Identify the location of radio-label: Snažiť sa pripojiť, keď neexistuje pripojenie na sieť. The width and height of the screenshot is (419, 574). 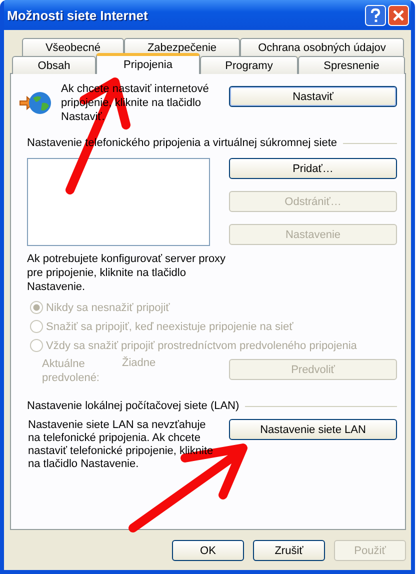
(170, 326).